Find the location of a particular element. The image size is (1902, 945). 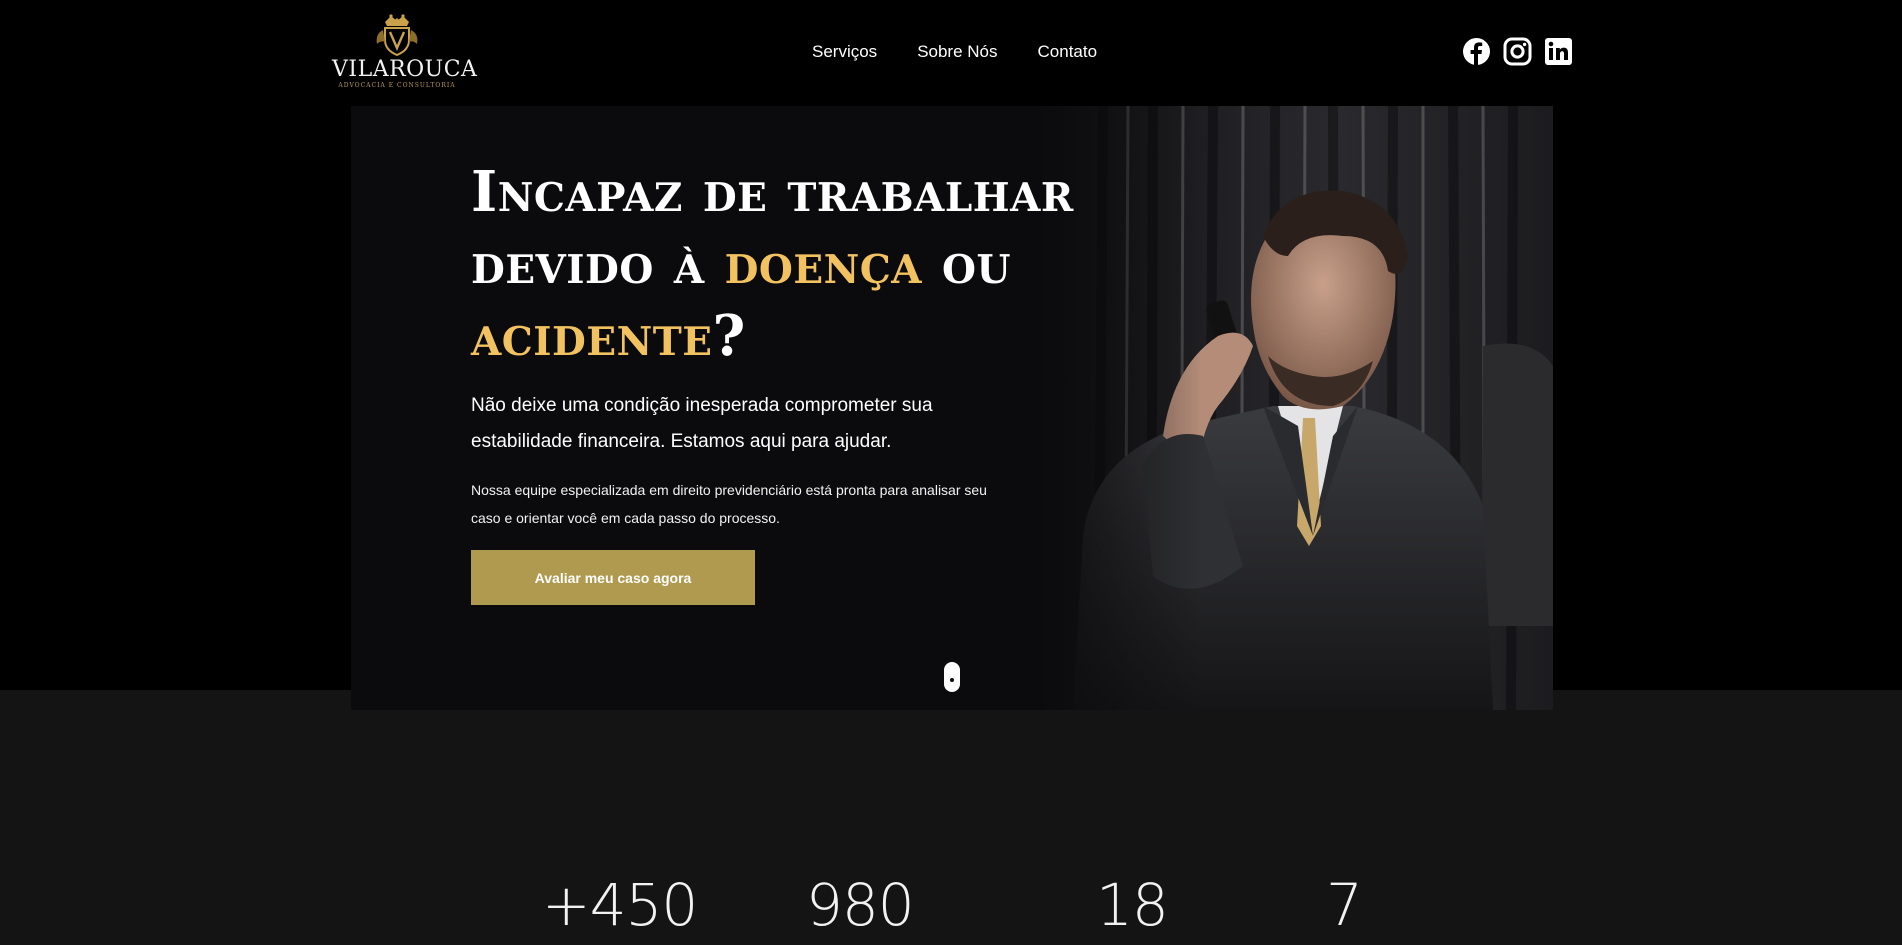

hero-title-highlight-acidente: acidente is located at coordinates (592, 336).